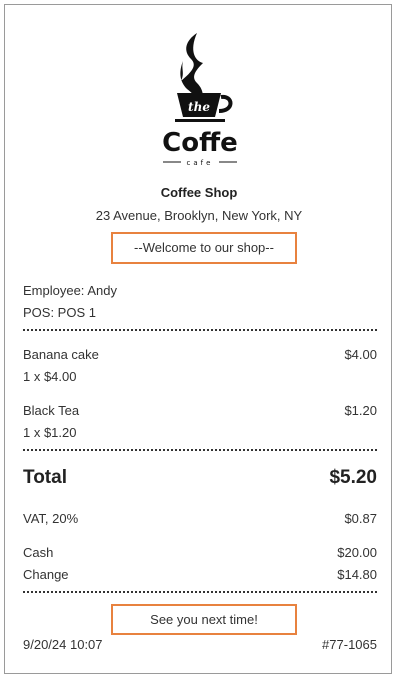 Image resolution: width=398 pixels, height=680 pixels. What do you see at coordinates (38, 552) in the screenshot?
I see `cash-label: Cash` at bounding box center [38, 552].